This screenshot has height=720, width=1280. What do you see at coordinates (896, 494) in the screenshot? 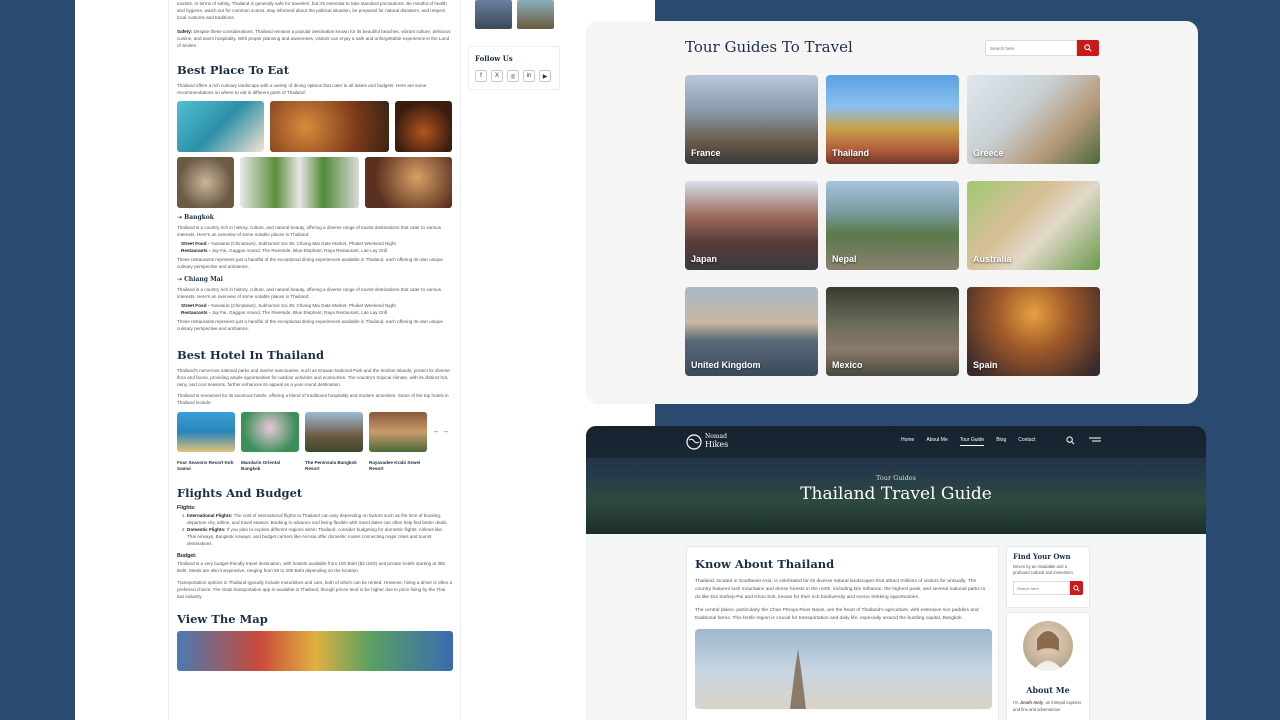
I see `hero-title: Thailand Travel Guide` at bounding box center [896, 494].